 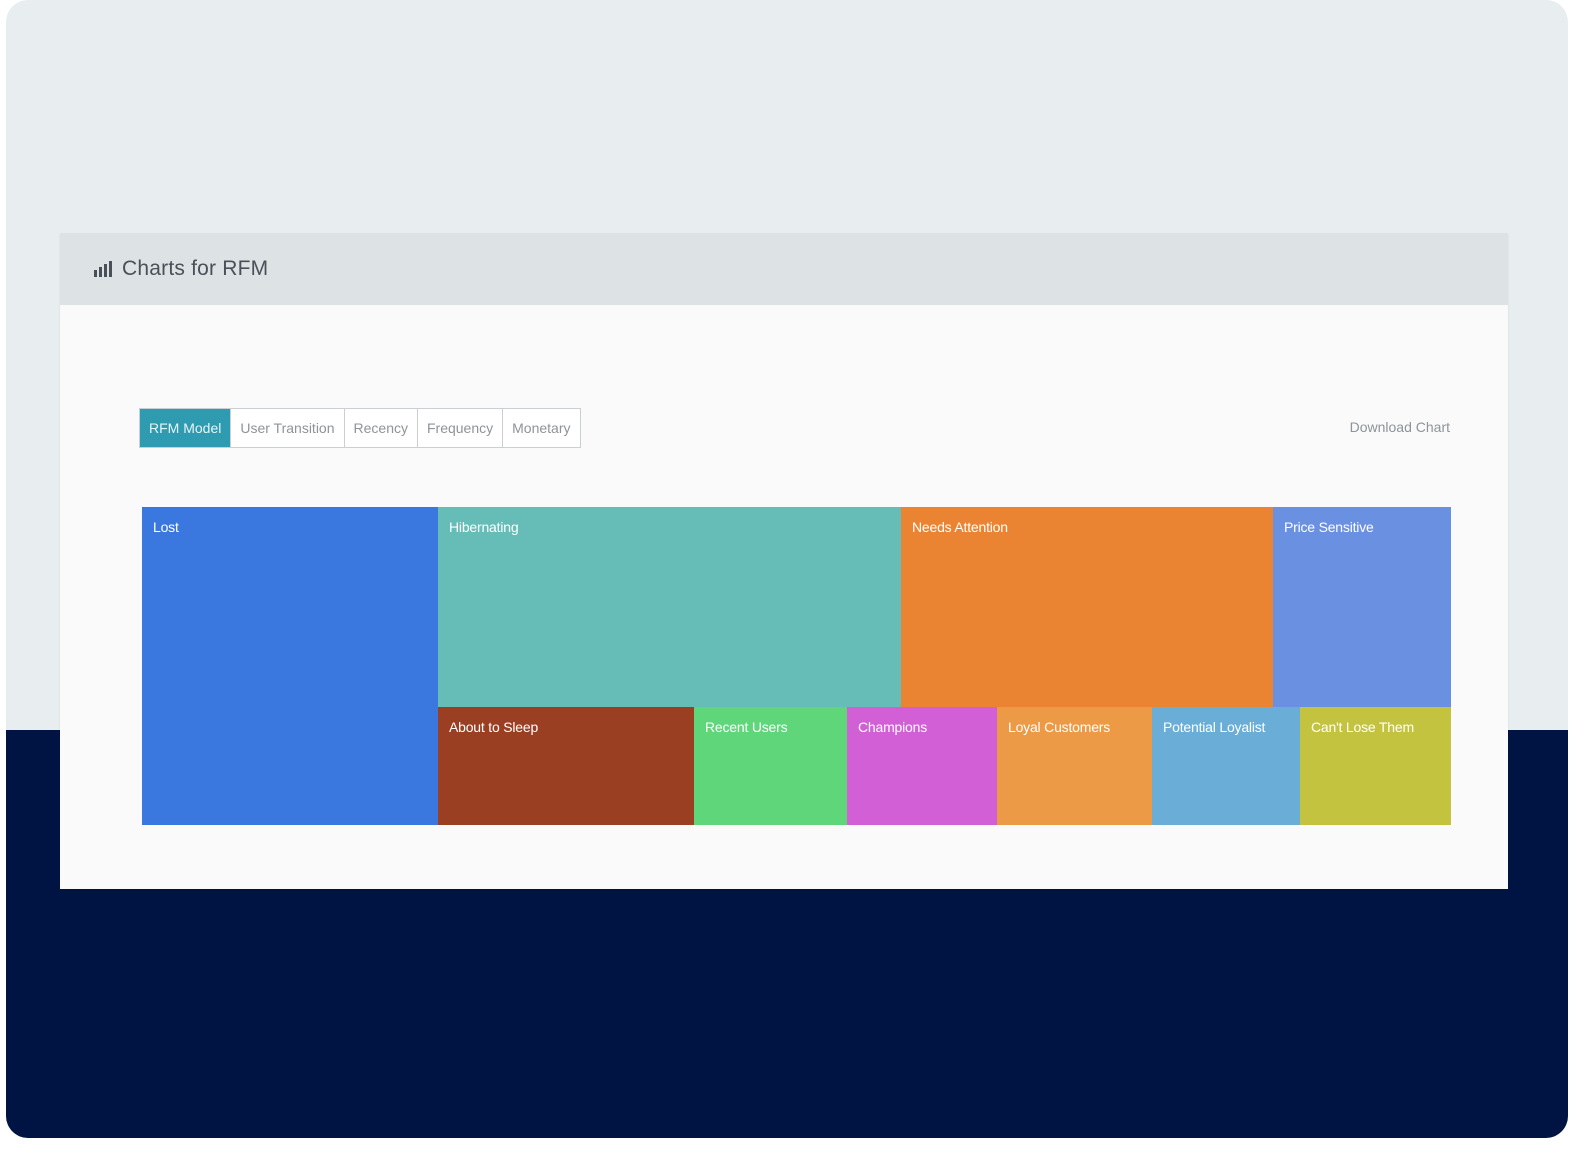 I want to click on treemap-cell-champions: Champions, so click(x=922, y=766).